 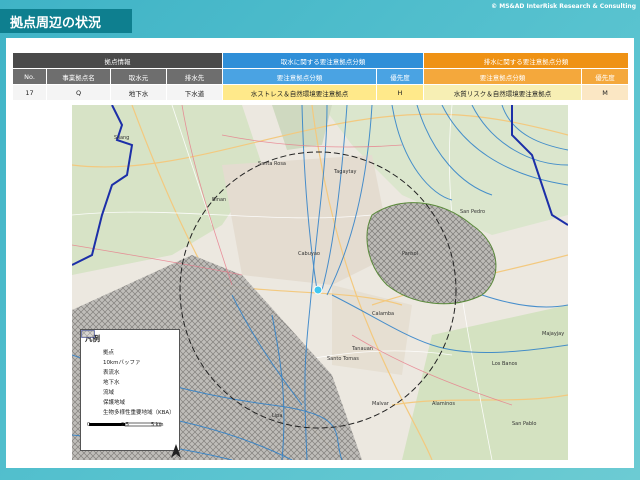 What do you see at coordinates (345, 172) in the screenshot?
I see `place-label: Tagaytay` at bounding box center [345, 172].